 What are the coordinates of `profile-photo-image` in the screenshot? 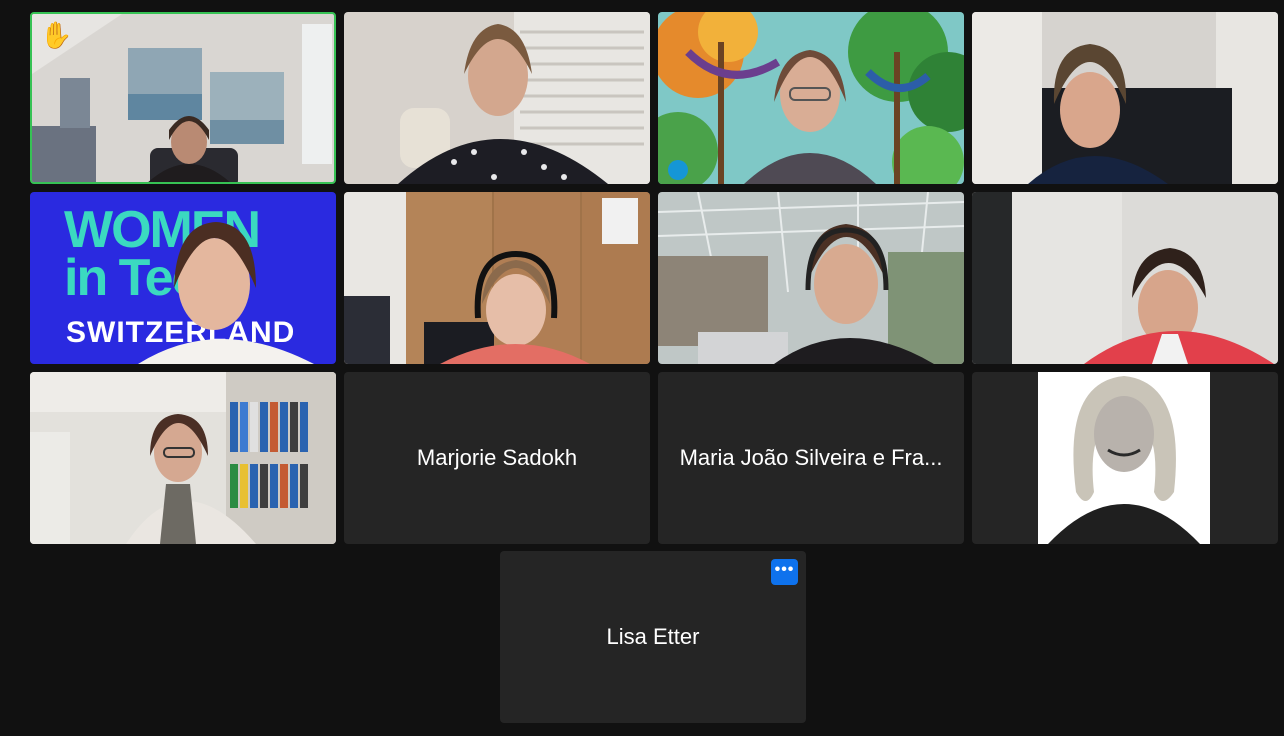 It's located at (1124, 458).